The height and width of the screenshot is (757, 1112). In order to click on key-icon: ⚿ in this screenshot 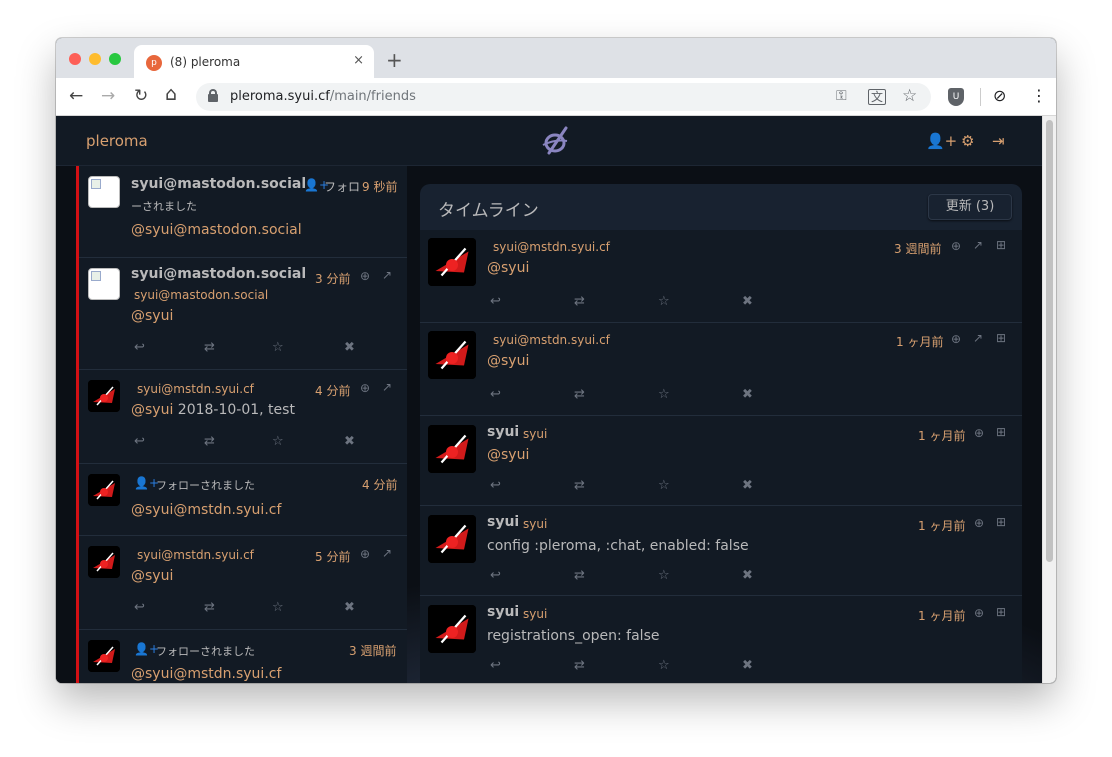, I will do `click(841, 96)`.